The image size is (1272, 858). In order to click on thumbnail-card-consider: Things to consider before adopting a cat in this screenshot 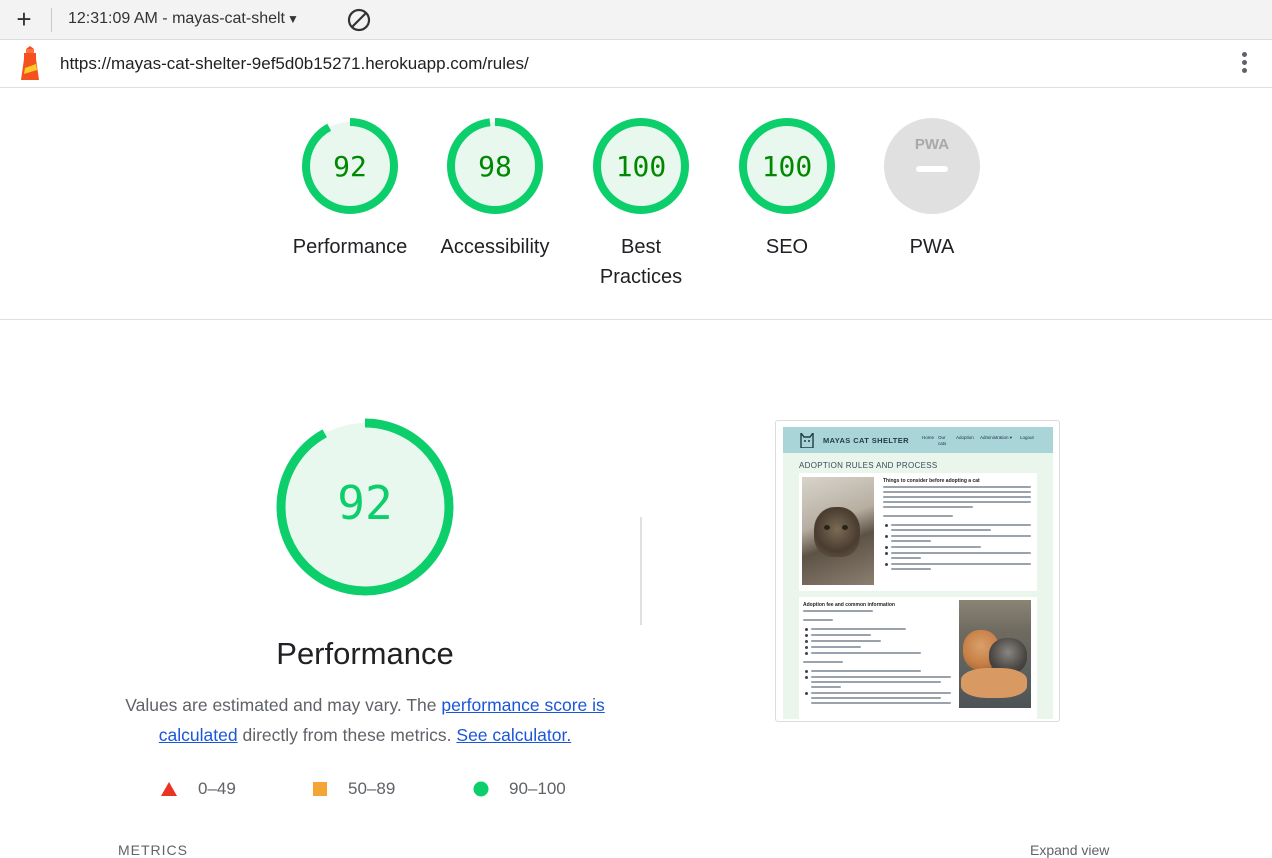, I will do `click(918, 532)`.